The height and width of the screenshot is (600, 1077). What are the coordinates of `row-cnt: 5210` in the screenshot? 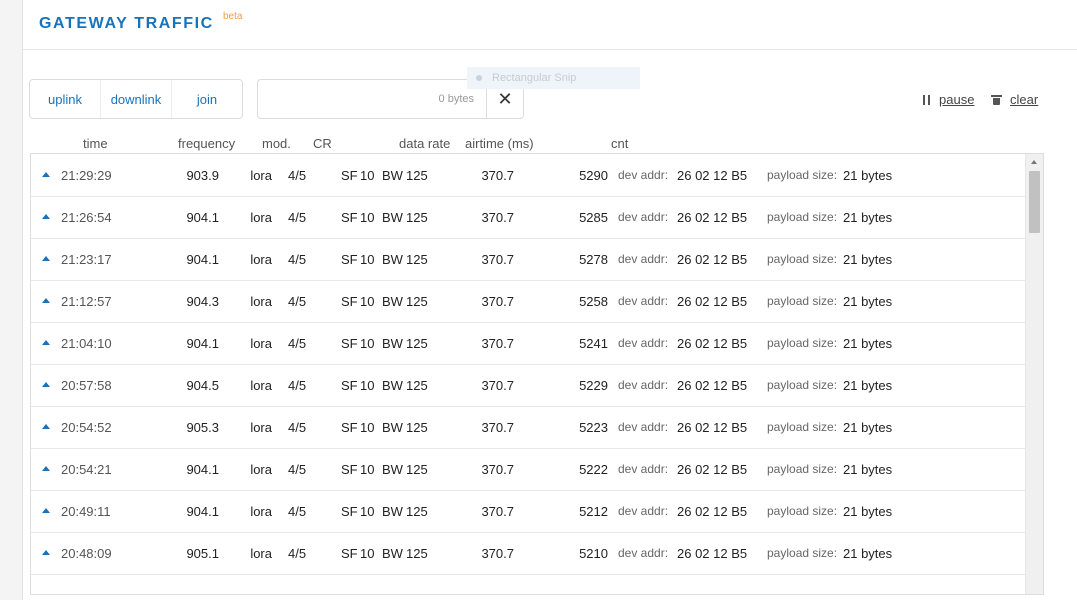 It's located at (593, 553).